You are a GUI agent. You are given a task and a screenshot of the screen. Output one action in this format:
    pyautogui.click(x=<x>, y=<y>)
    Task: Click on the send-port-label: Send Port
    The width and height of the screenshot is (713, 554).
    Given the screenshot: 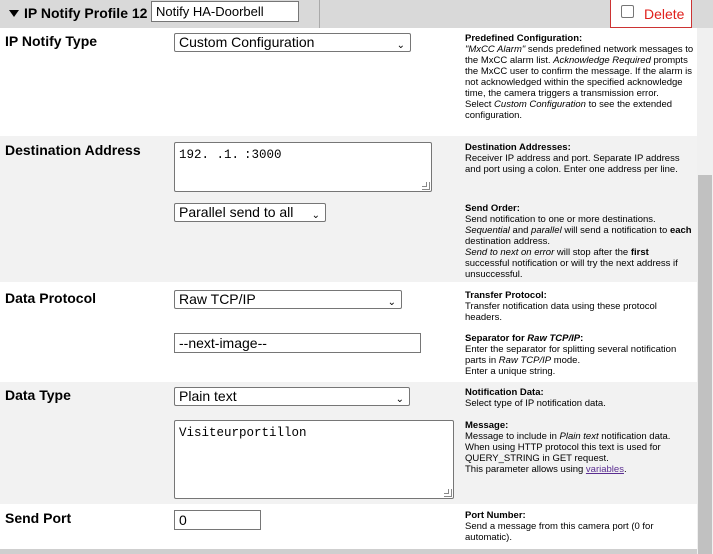 What is the action you would take?
    pyautogui.click(x=38, y=518)
    